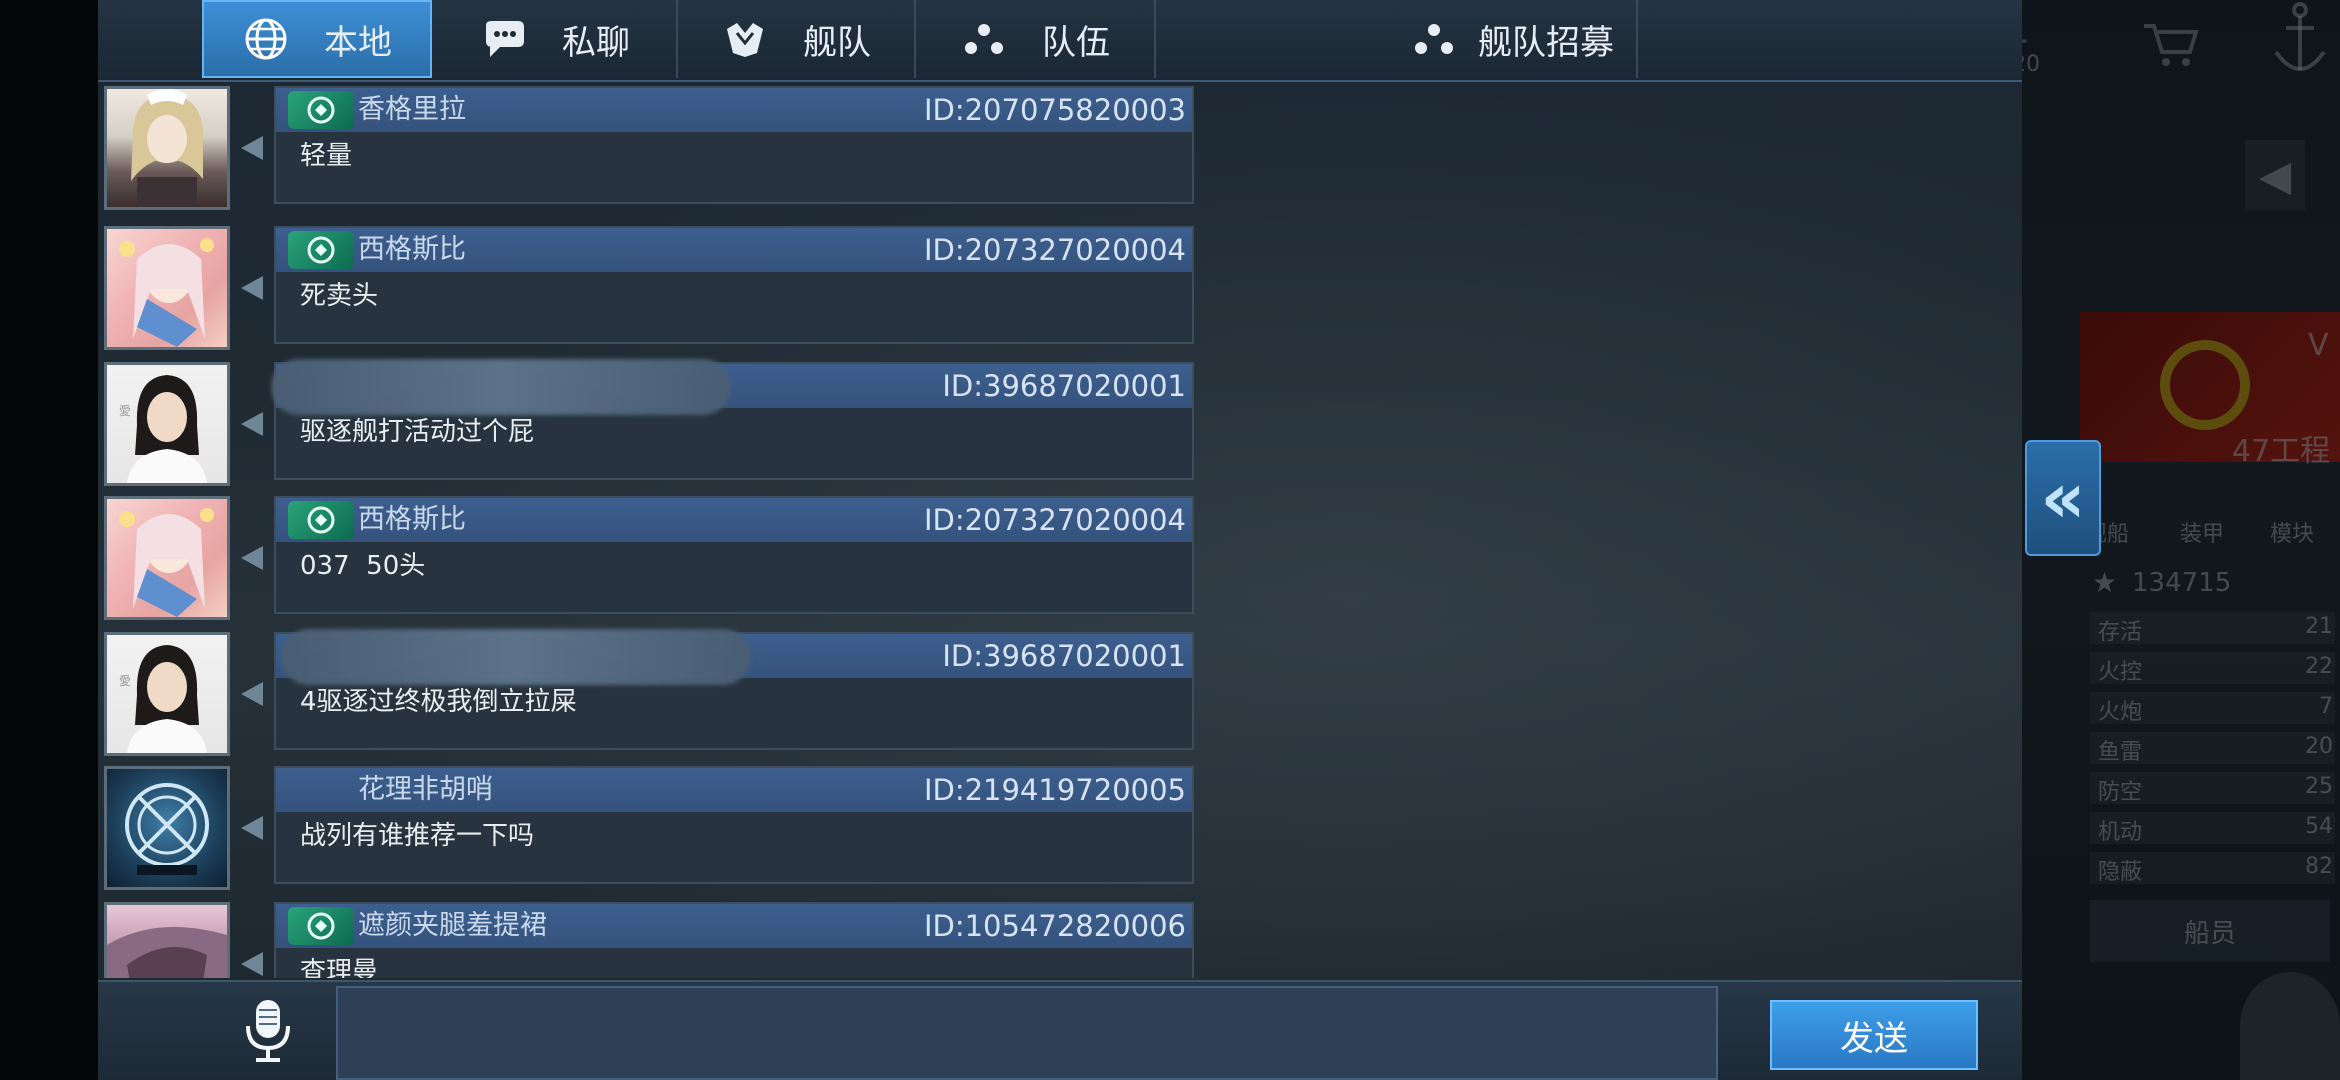 This screenshot has width=2340, height=1080. I want to click on speech-bubble-icon, so click(504, 39).